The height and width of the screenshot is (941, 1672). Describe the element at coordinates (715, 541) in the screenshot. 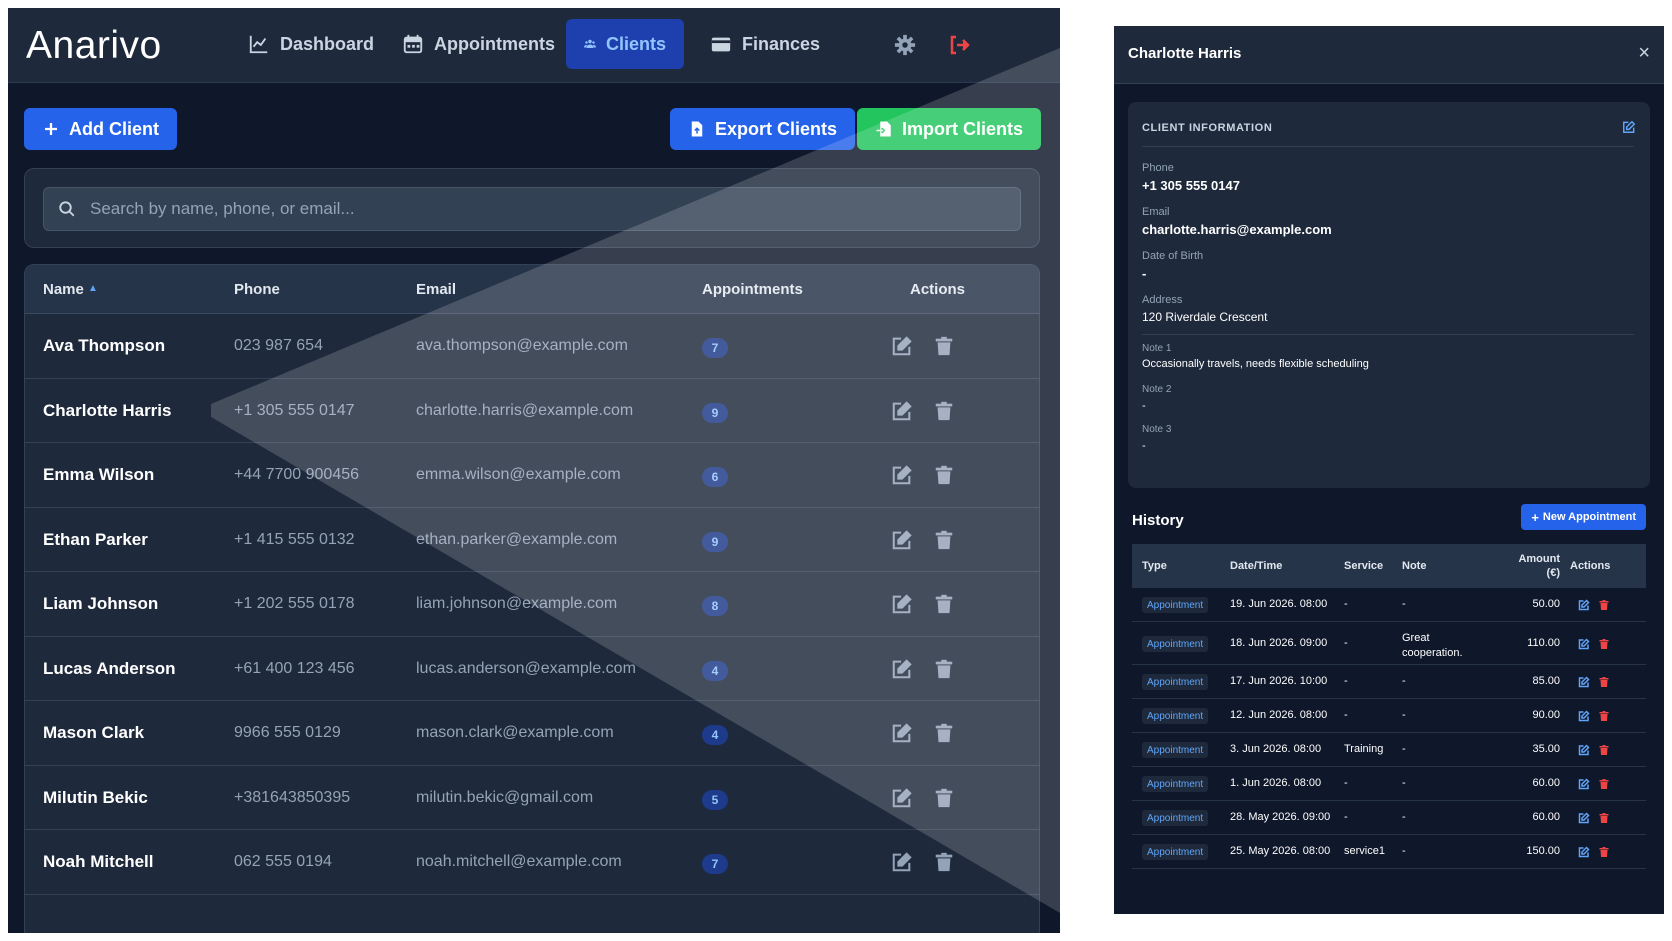

I see `appointments-count-badge: 9` at that location.